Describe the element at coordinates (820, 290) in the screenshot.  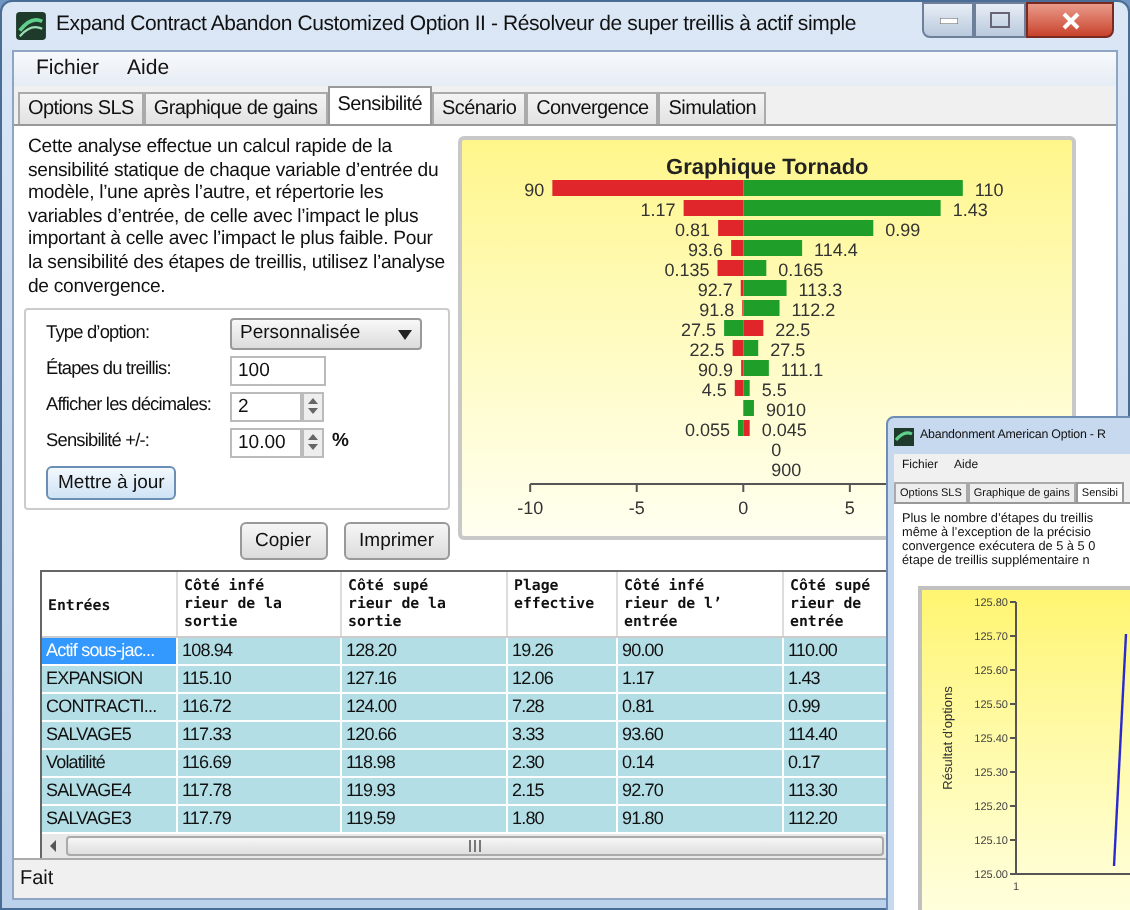
I see `bar-label: 113.3` at that location.